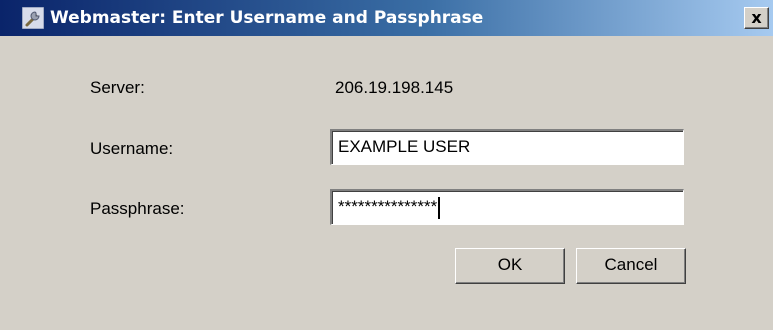 This screenshot has height=330, width=773. I want to click on close-button: x, so click(756, 18).